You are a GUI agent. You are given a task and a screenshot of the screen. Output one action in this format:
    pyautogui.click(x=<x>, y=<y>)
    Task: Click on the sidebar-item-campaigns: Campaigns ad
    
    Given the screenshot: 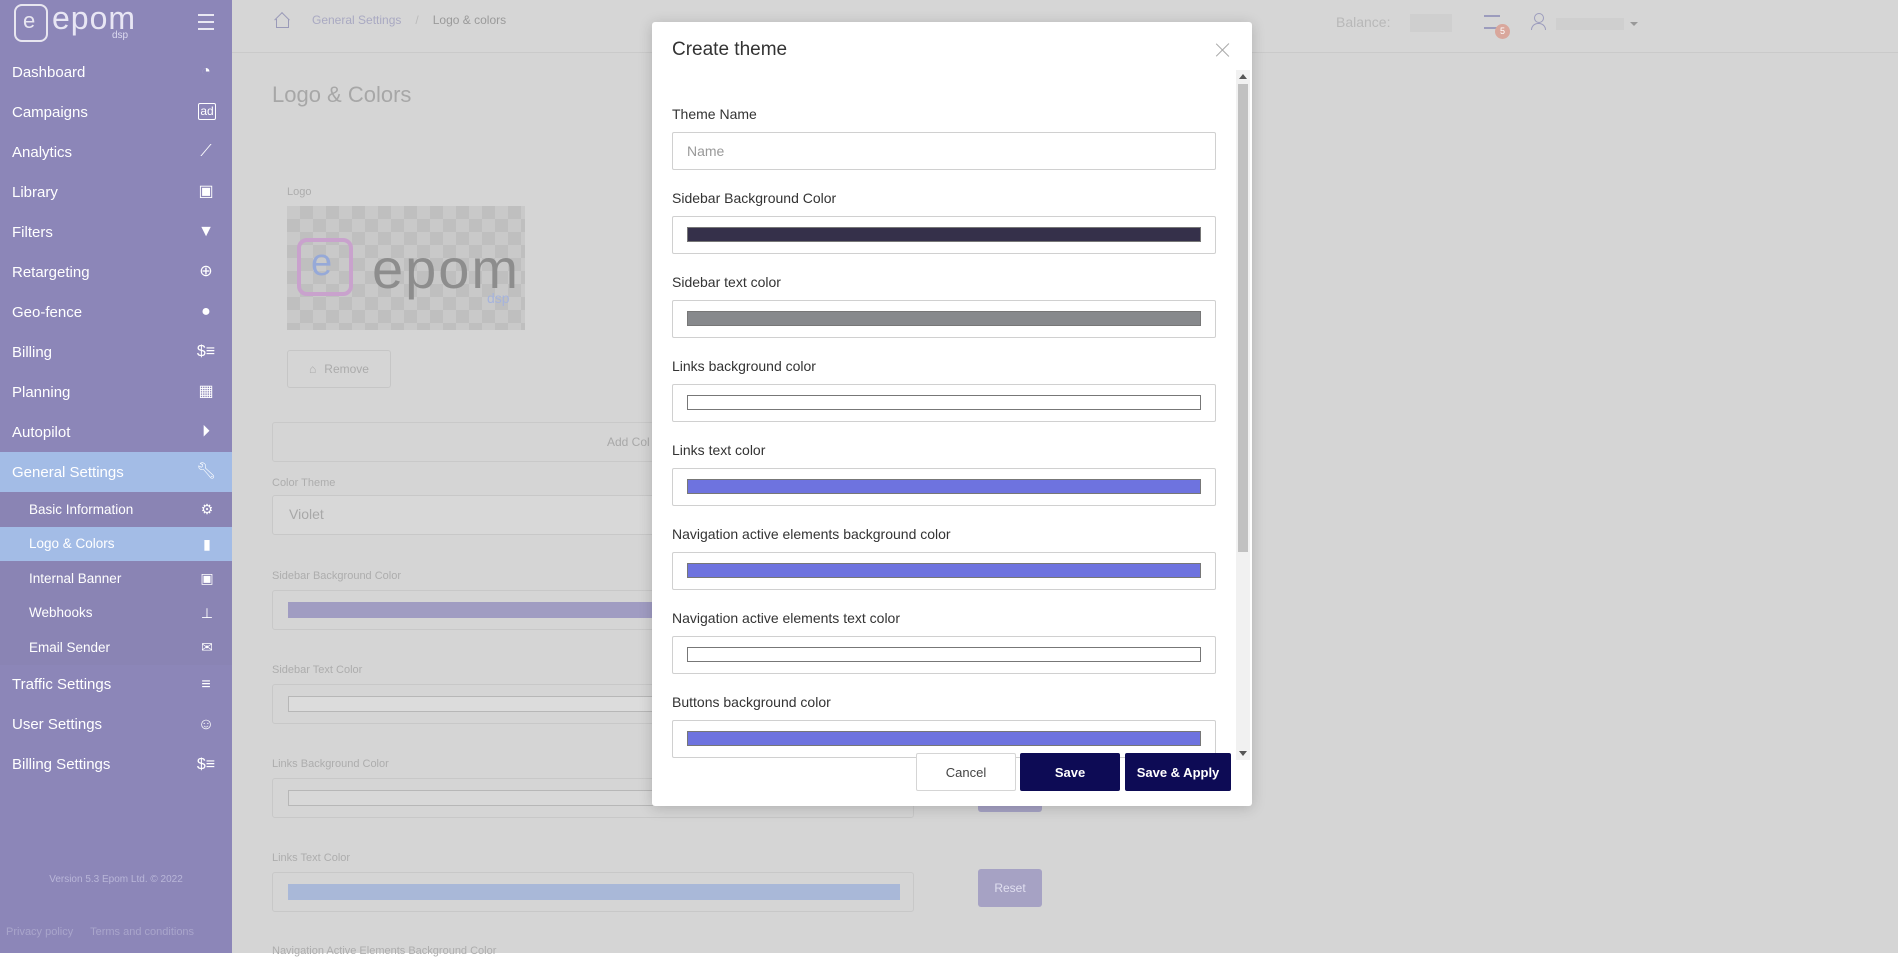 What is the action you would take?
    pyautogui.click(x=116, y=112)
    